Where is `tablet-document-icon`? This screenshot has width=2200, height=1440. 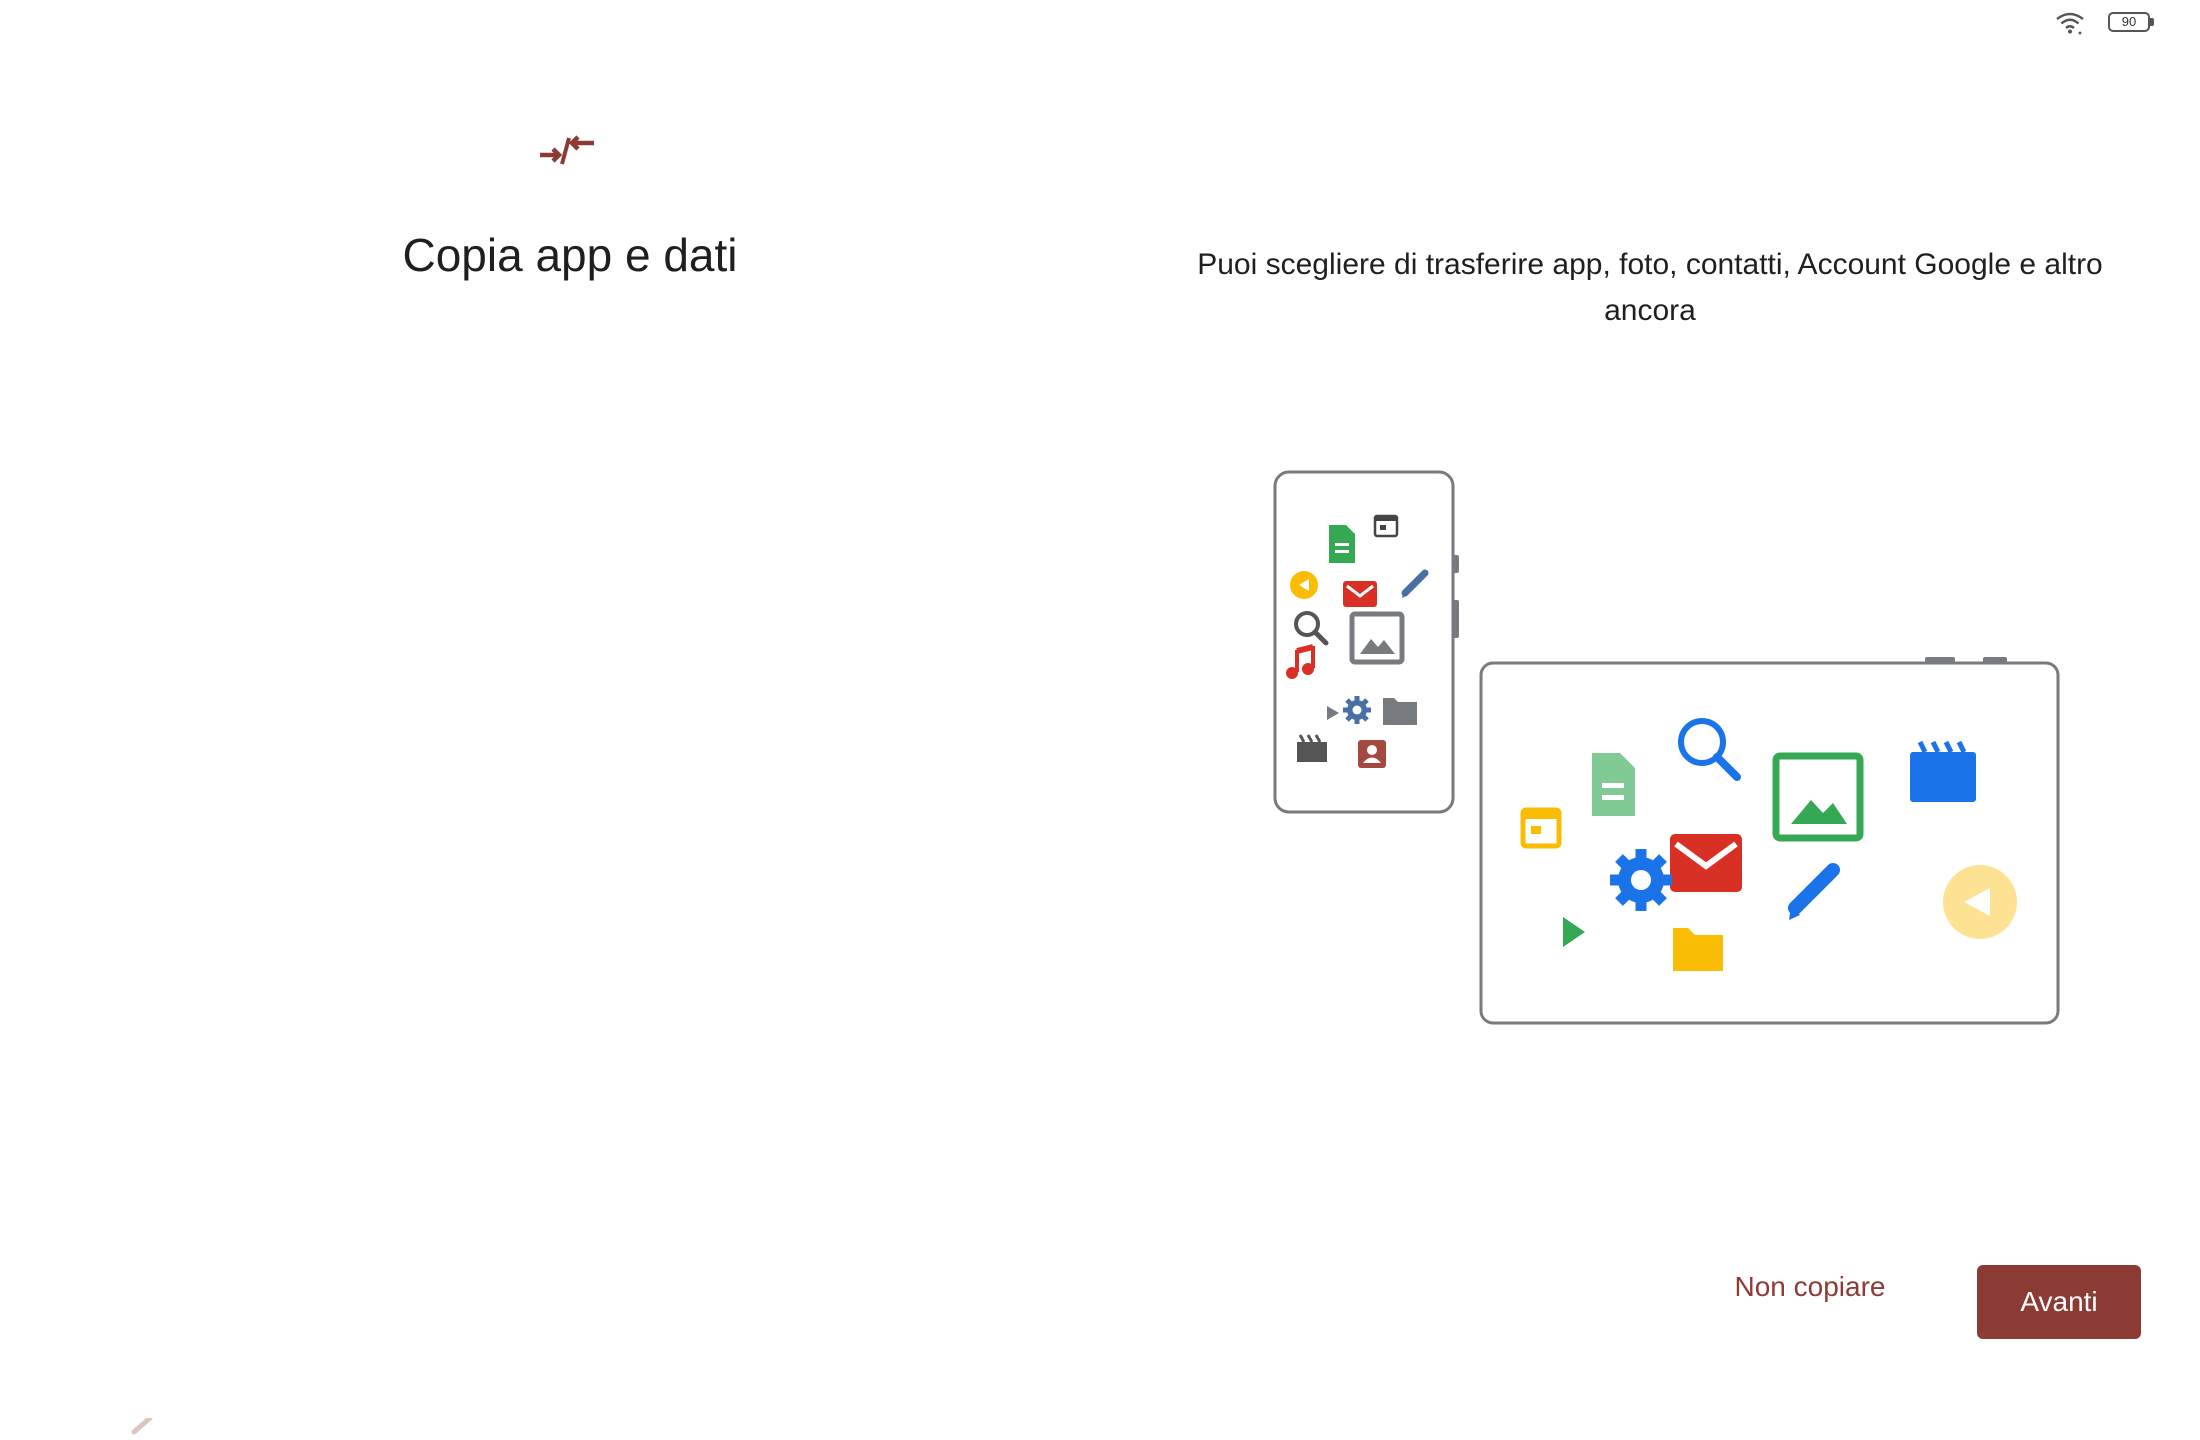
tablet-document-icon is located at coordinates (1613, 784).